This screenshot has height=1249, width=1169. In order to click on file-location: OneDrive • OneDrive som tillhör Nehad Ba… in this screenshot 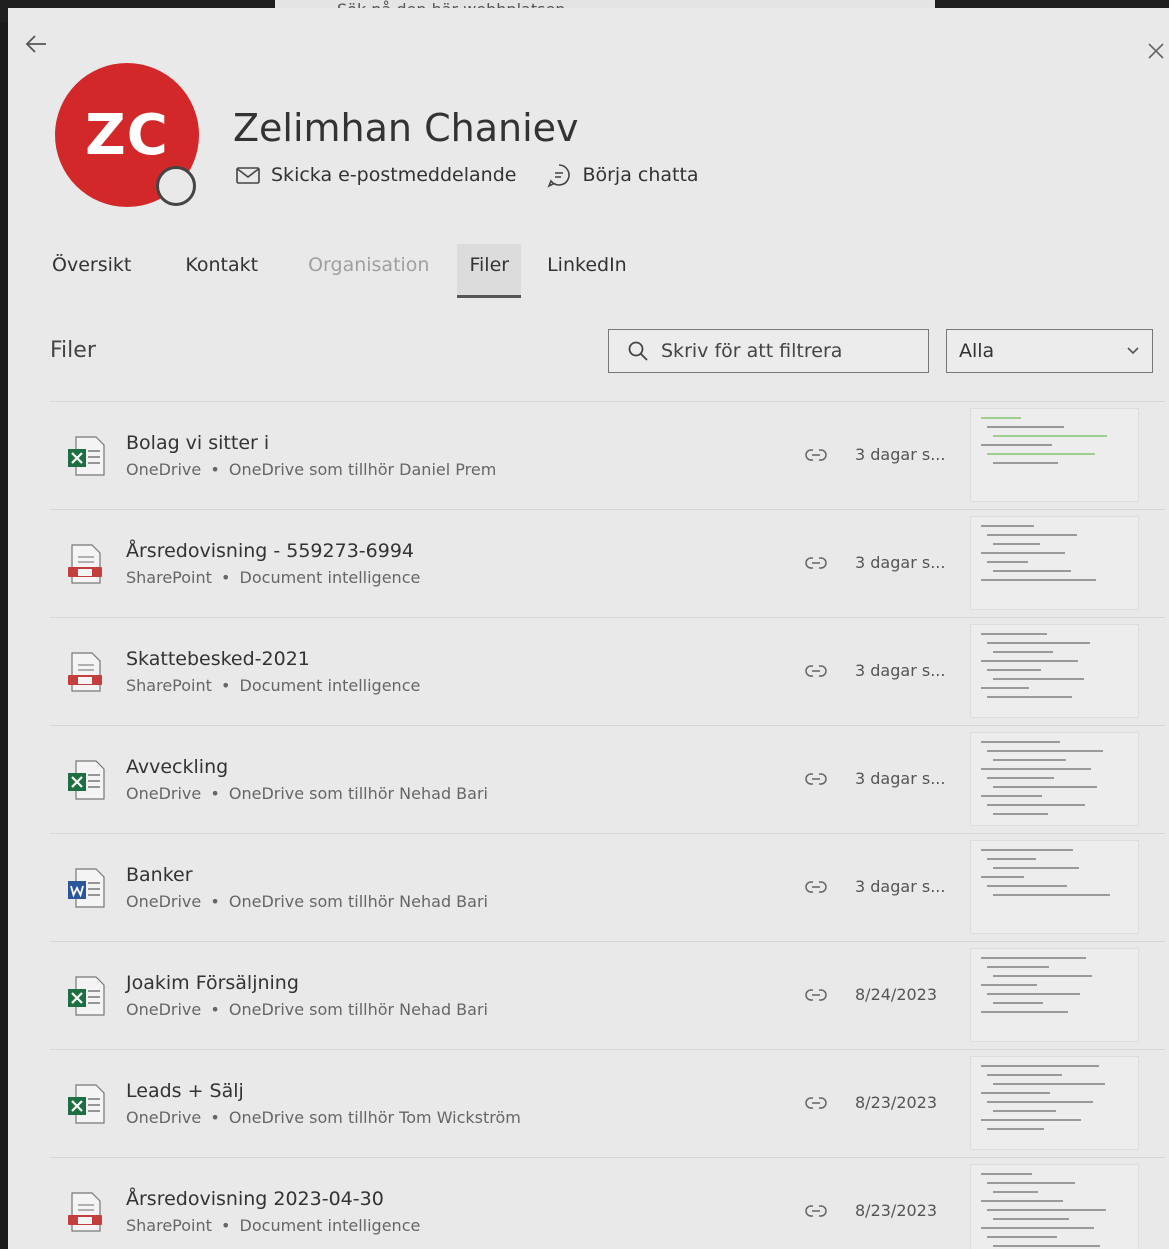, I will do `click(307, 1009)`.